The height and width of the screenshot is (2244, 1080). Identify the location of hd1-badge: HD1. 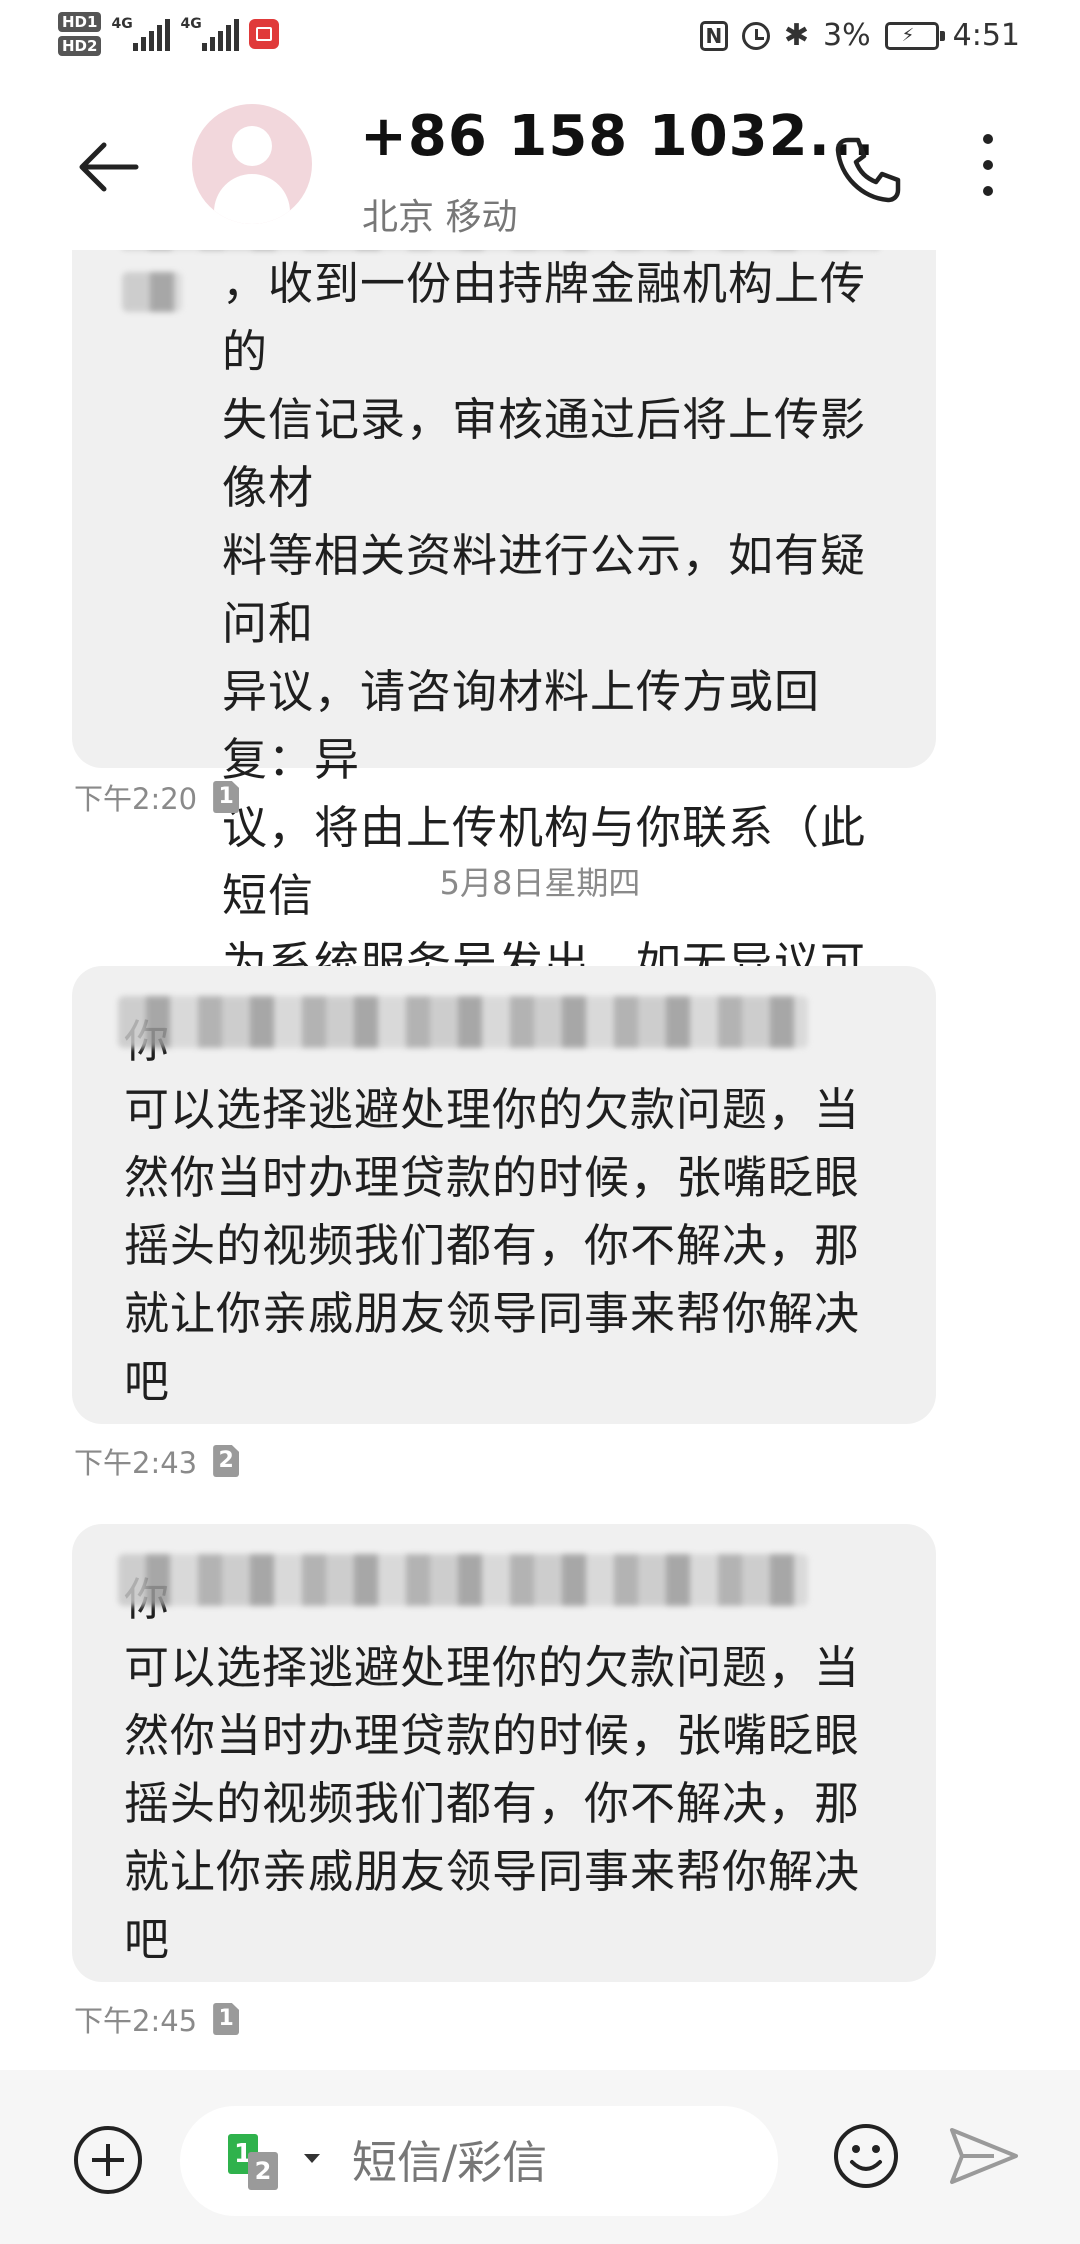
(80, 22).